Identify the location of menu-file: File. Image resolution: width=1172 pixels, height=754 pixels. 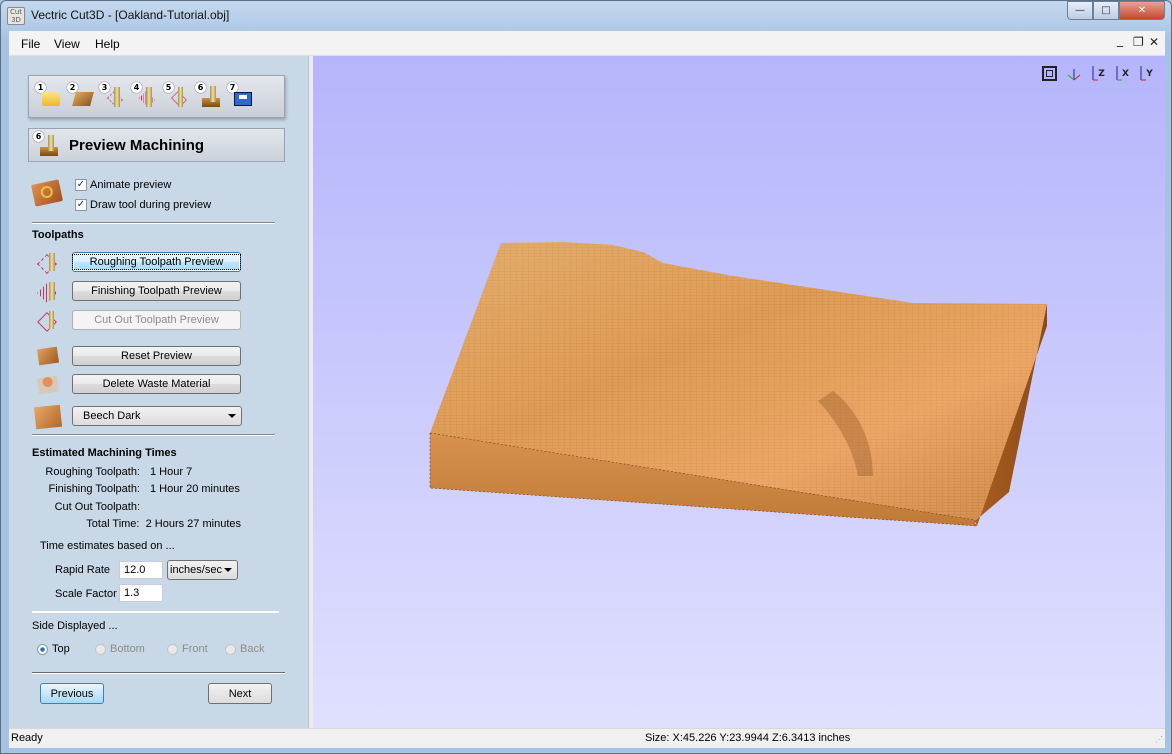
(30, 44).